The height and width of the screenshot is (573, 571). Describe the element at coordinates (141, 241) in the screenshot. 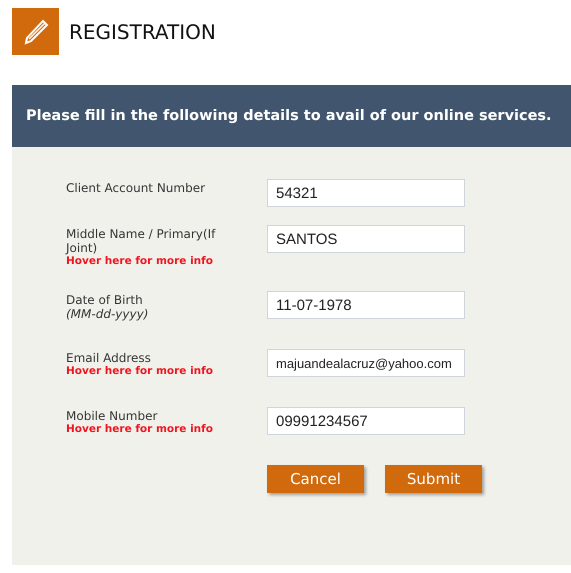

I see `field-label: Middle Name / Primary(If Joint)` at that location.